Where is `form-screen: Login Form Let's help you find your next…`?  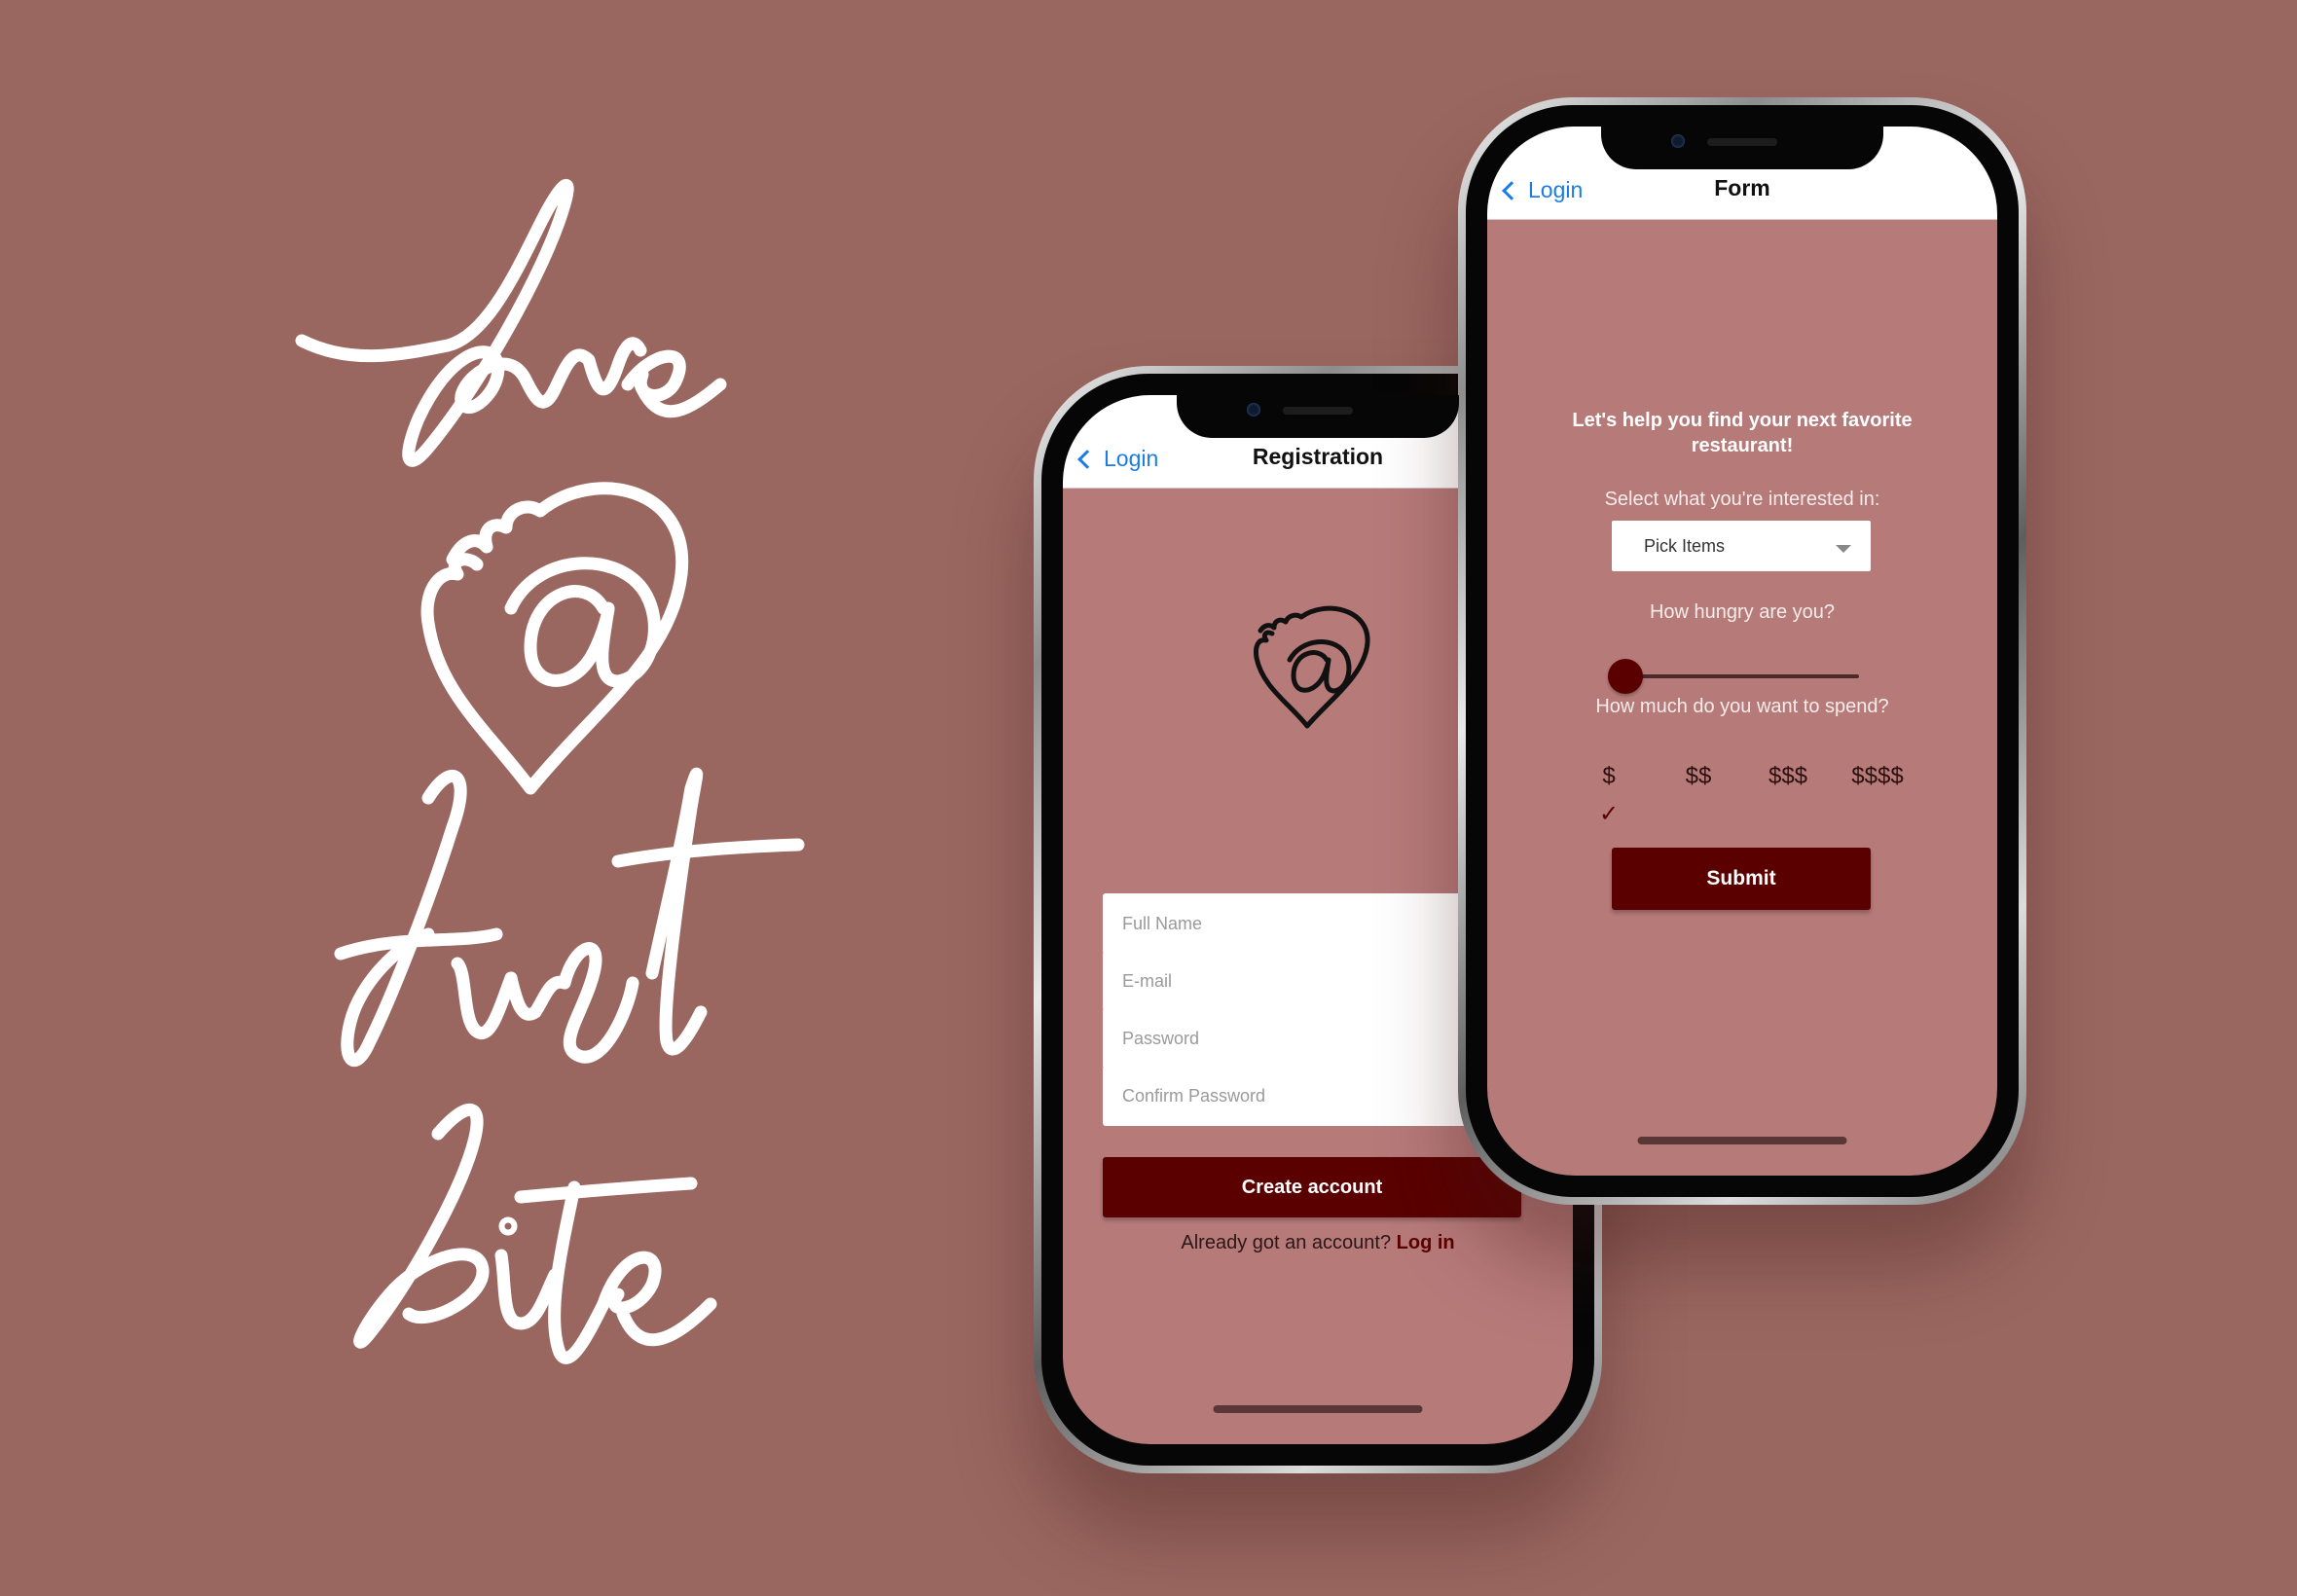 form-screen: Login Form Let's help you find your next… is located at coordinates (1742, 651).